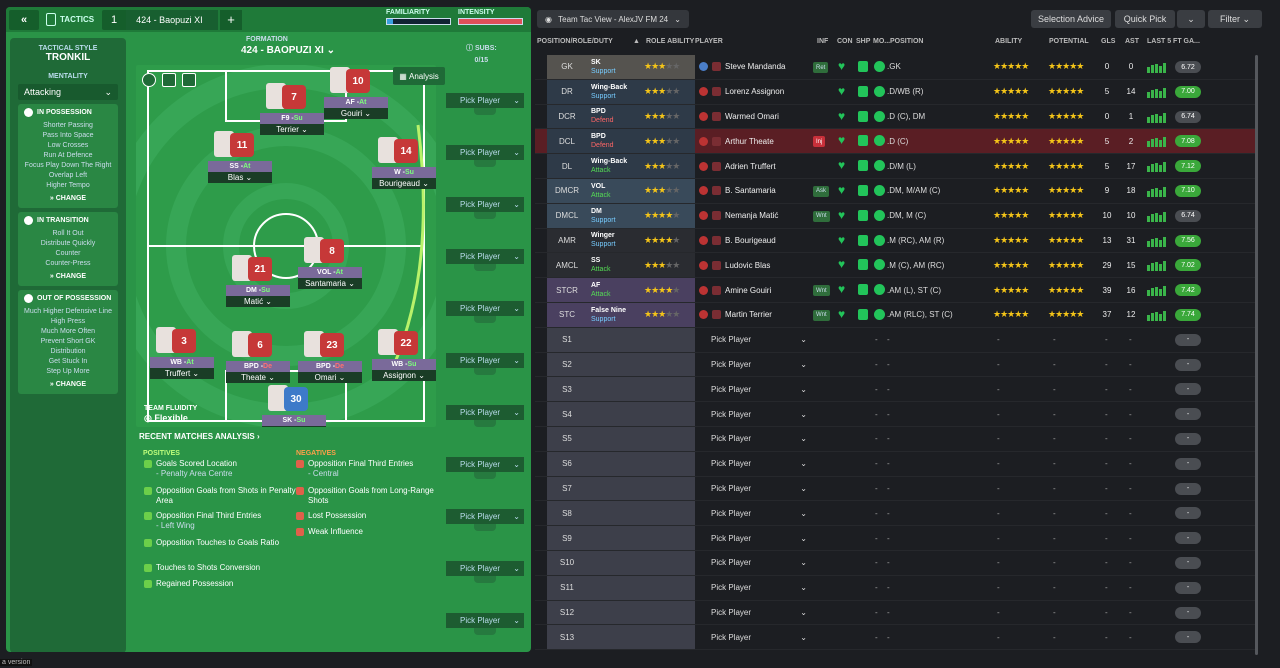 This screenshot has height=668, width=1280. What do you see at coordinates (1191, 19) in the screenshot?
I see `quick-pick-dropdown: ⌄` at bounding box center [1191, 19].